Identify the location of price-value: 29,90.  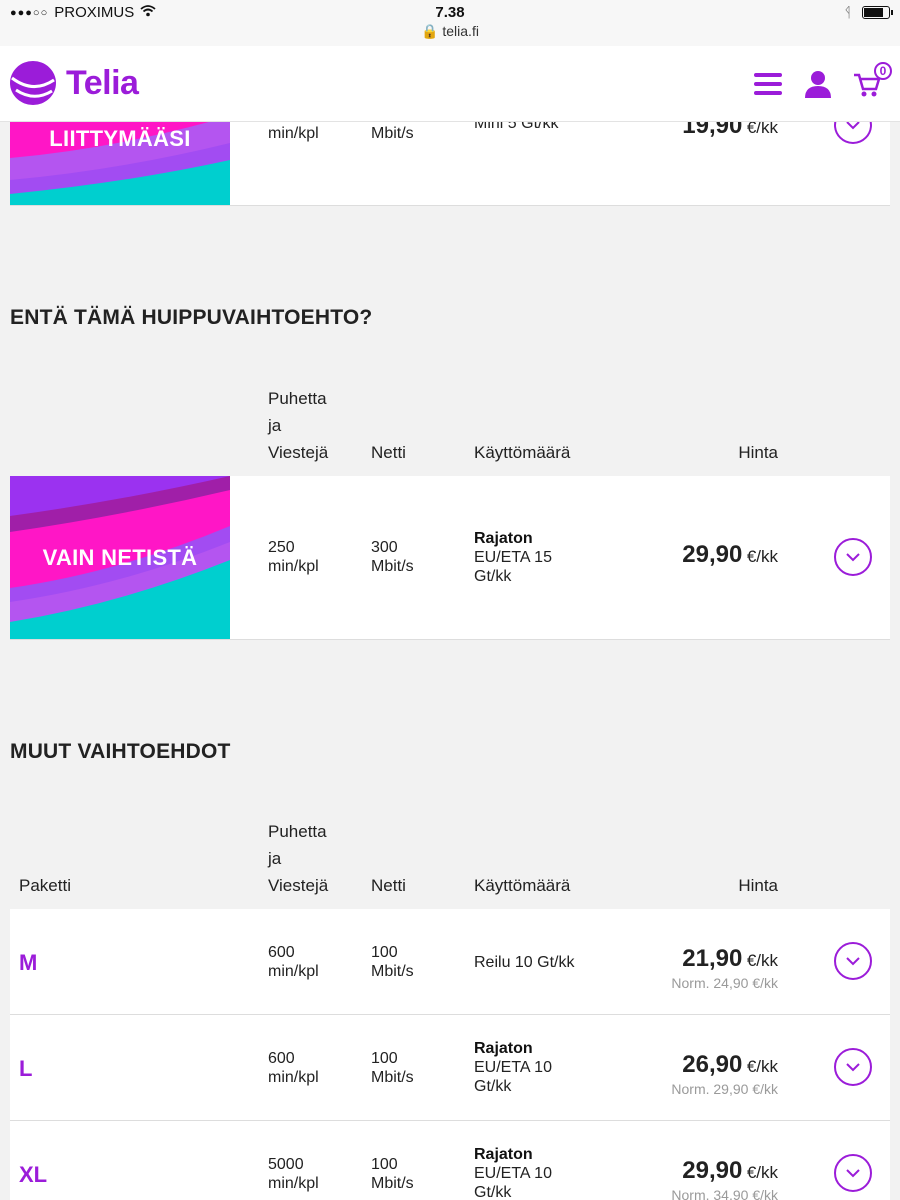
(712, 1170).